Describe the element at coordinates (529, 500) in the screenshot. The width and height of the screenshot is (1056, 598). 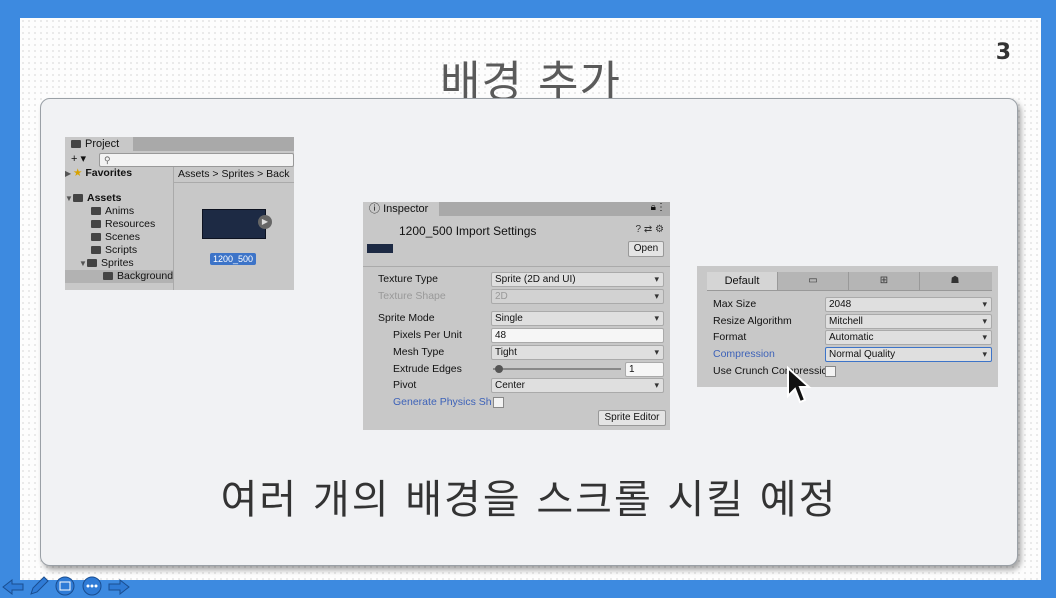
I see `slide-caption: 여러 개의 배경을 스크롤 시킬 예정` at that location.